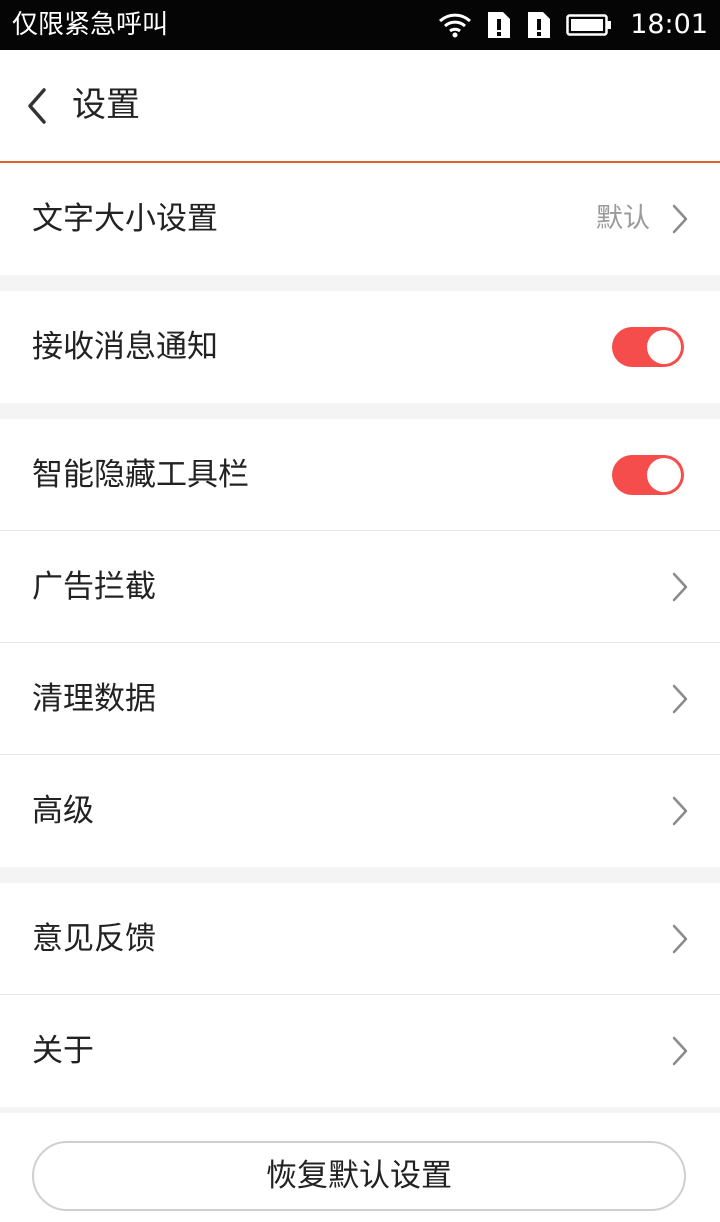 The image size is (720, 1222). I want to click on setting-value: 默认, so click(623, 218).